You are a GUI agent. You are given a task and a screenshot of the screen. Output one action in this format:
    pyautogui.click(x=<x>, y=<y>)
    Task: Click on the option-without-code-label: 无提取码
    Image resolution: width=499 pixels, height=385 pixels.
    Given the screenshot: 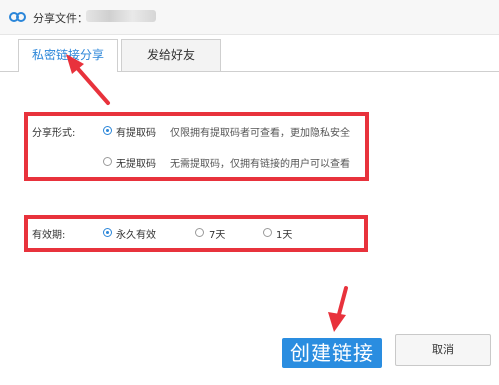 What is the action you would take?
    pyautogui.click(x=136, y=162)
    